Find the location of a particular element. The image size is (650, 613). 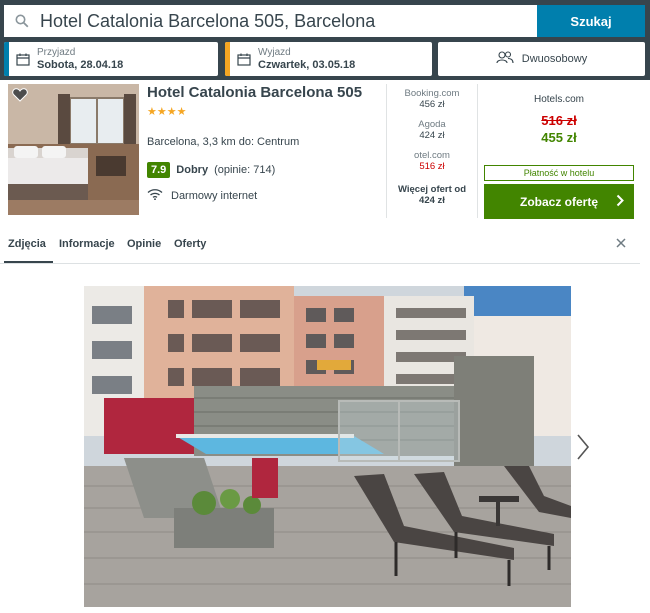

wifi-icon is located at coordinates (155, 195).